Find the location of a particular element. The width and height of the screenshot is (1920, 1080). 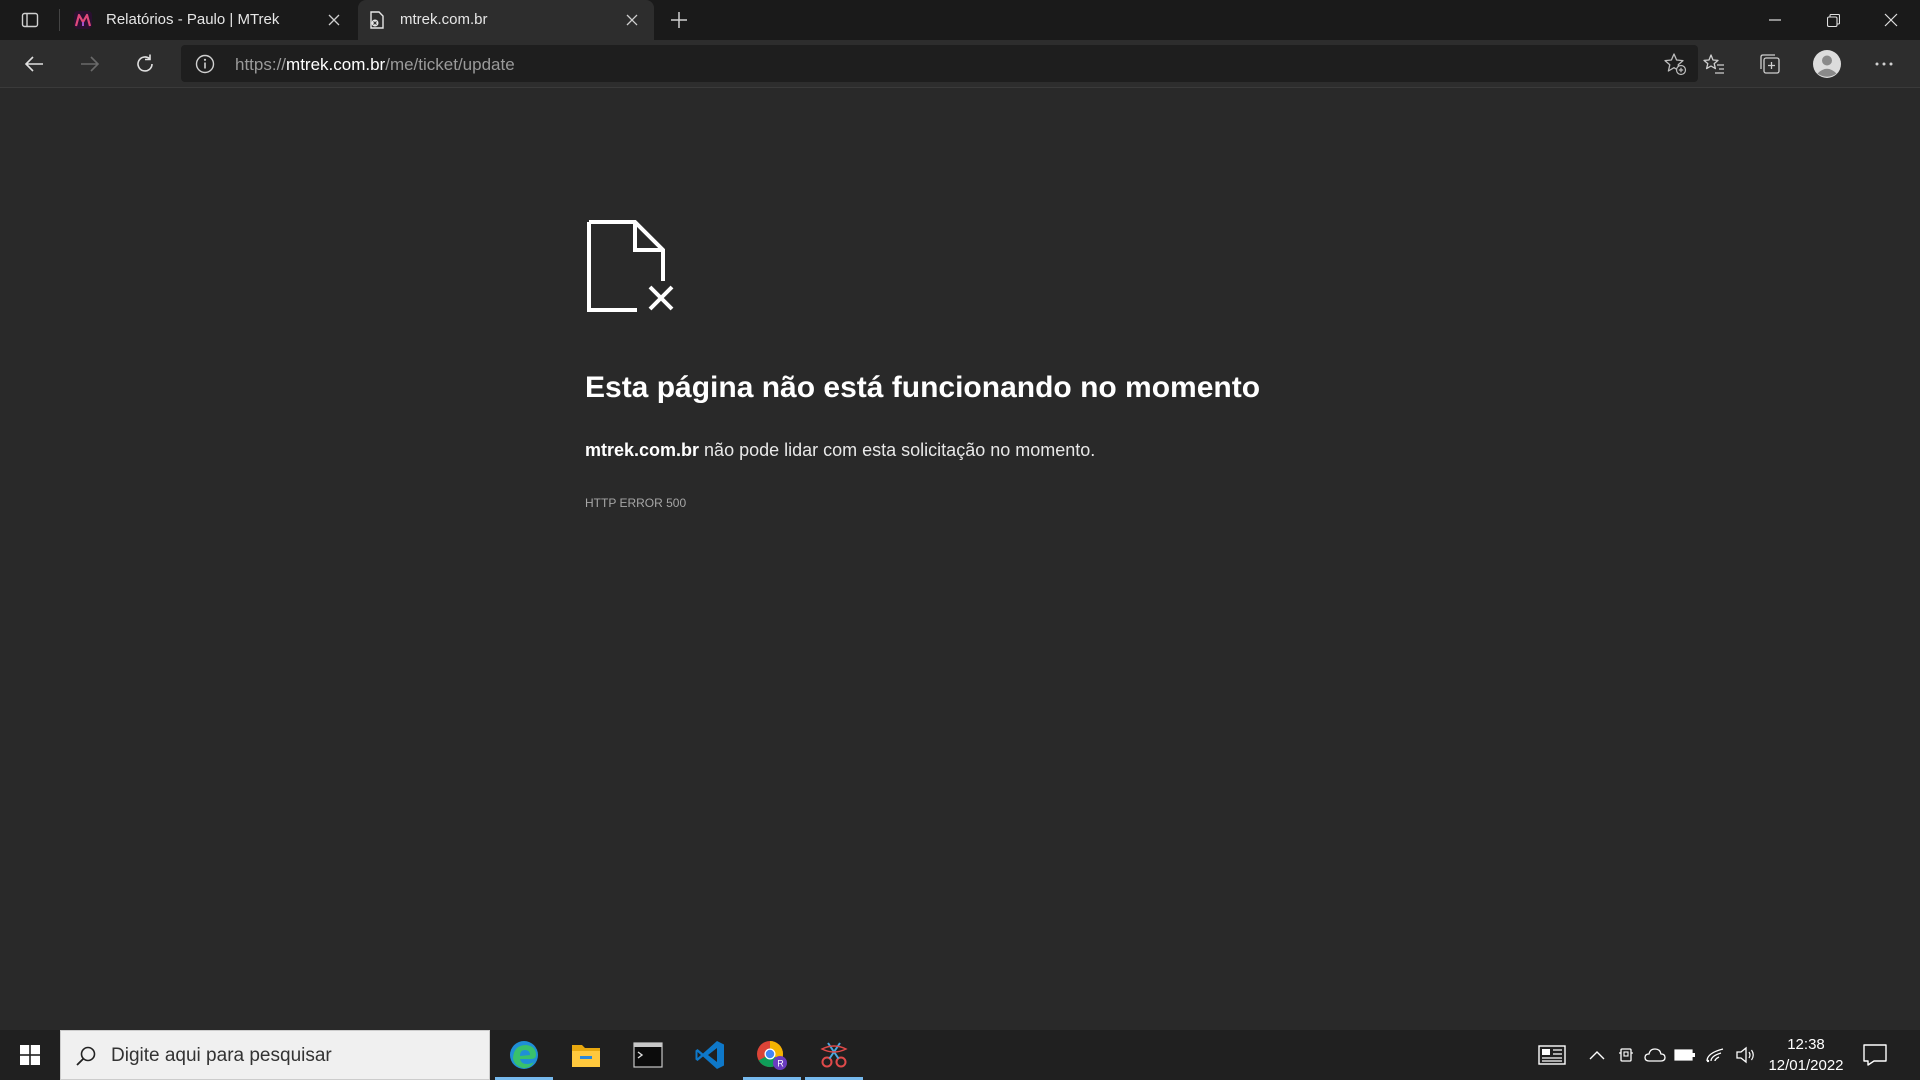

star-add-icon is located at coordinates (1675, 64).